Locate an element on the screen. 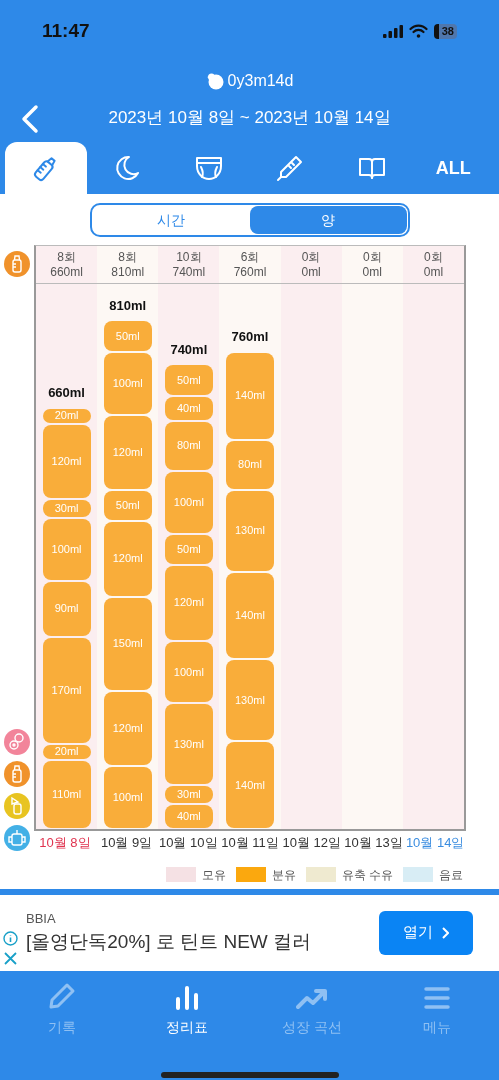 This screenshot has width=499, height=1080. feed-amount: 760ml is located at coordinates (250, 272).